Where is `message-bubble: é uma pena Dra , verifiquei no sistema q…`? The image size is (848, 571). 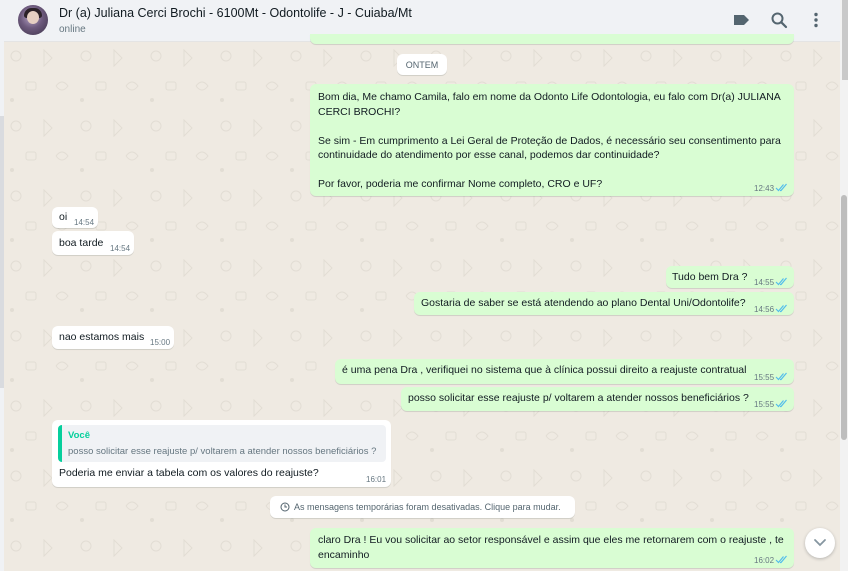 message-bubble: é uma pena Dra , verifiquei no sistema q… is located at coordinates (564, 371).